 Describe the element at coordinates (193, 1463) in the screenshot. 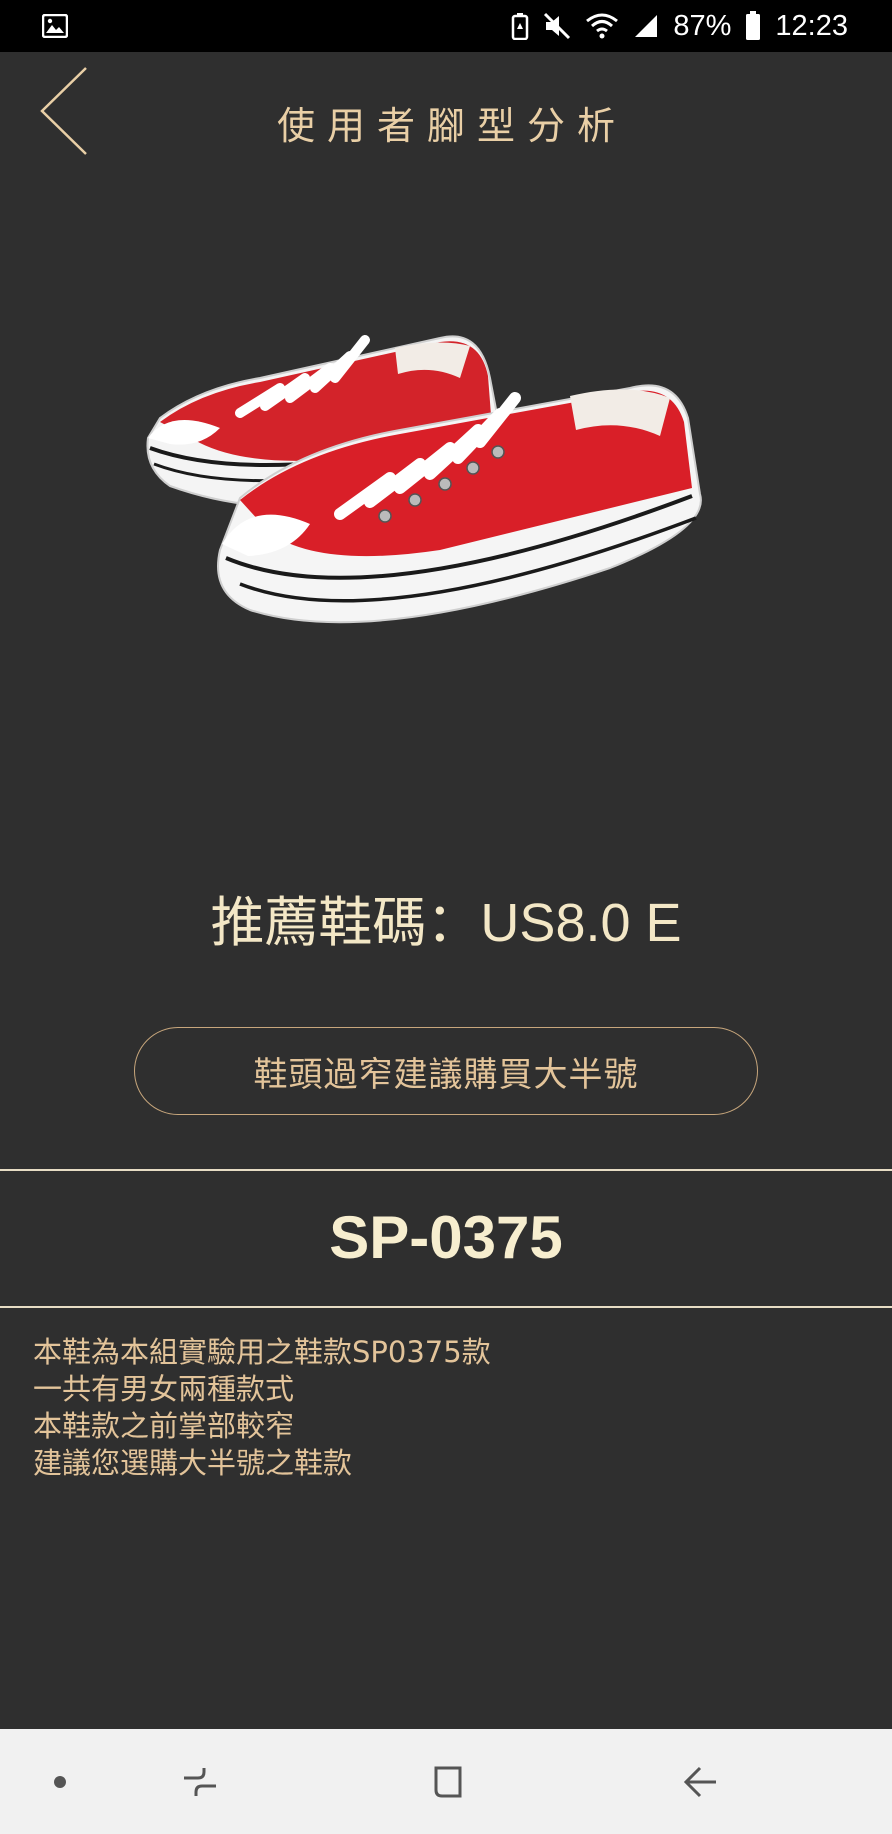

I see `description-line: 建議您選購大半號之鞋款` at that location.